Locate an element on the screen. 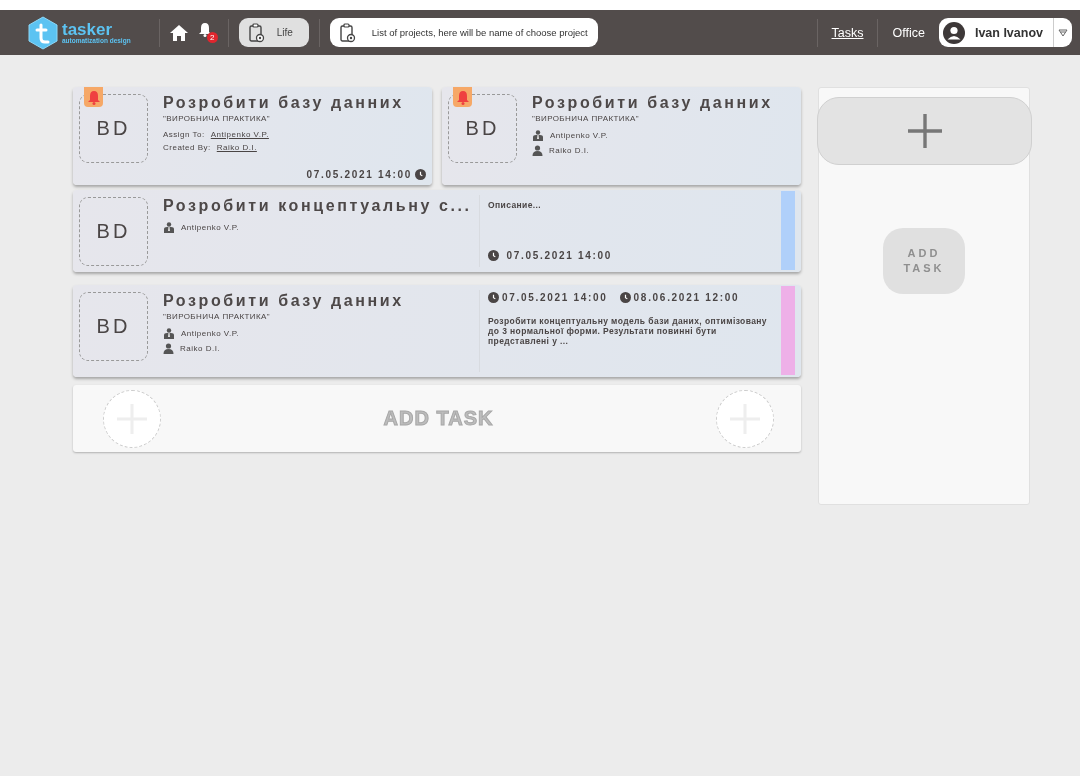  person-link: Raiko D.I. is located at coordinates (236, 147).